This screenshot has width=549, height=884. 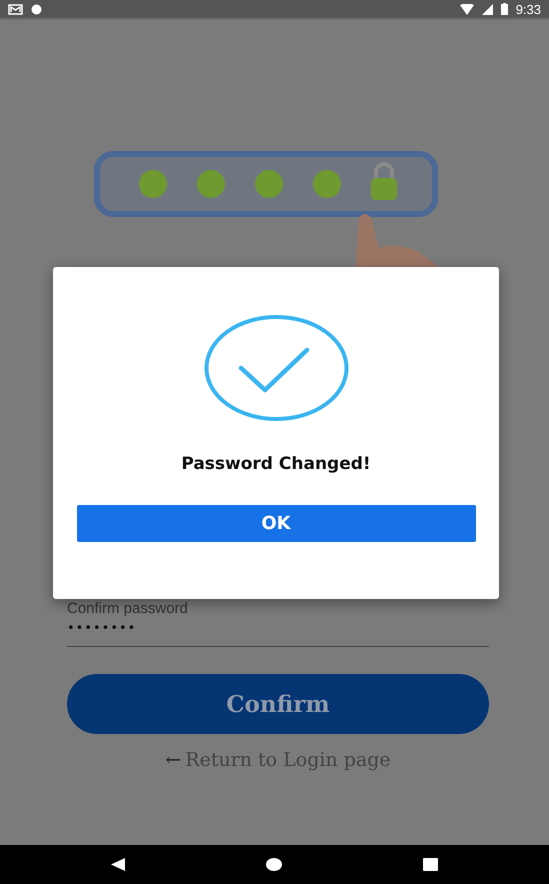 I want to click on password-field: Confirm password ••••••••, so click(x=278, y=623).